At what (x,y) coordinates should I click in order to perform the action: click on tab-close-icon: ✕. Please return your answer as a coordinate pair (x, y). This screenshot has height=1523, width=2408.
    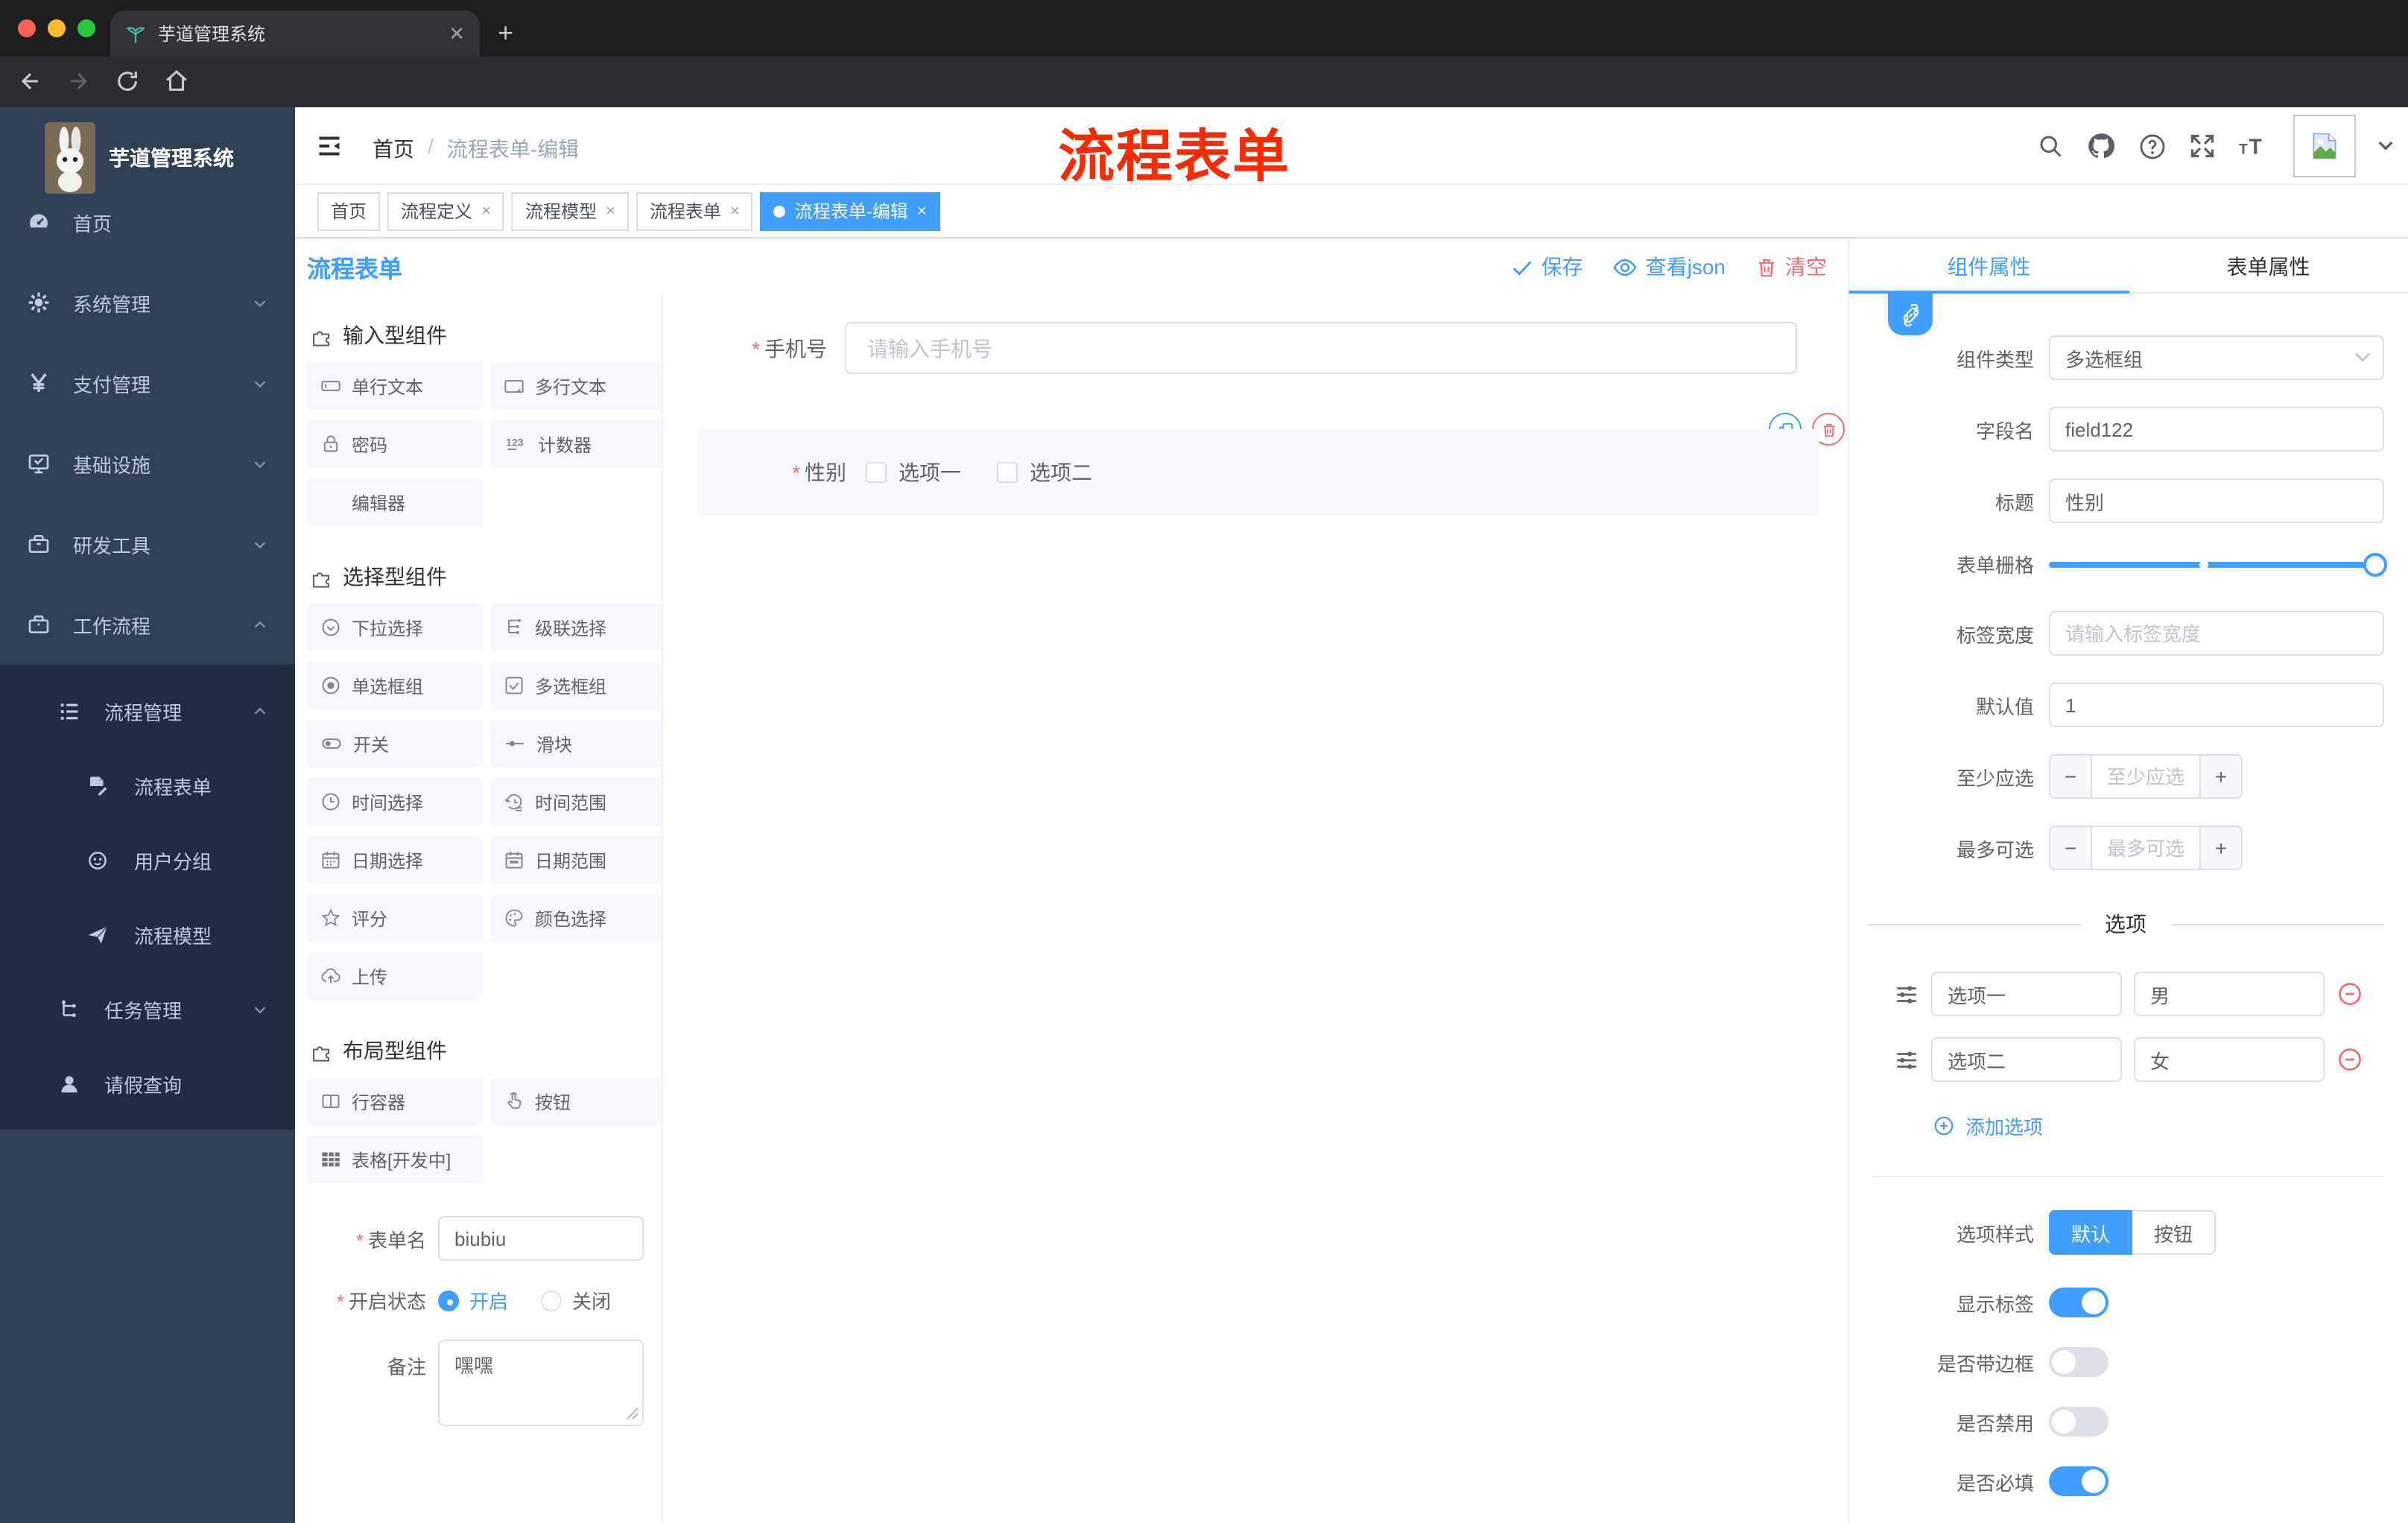
    Looking at the image, I should click on (457, 34).